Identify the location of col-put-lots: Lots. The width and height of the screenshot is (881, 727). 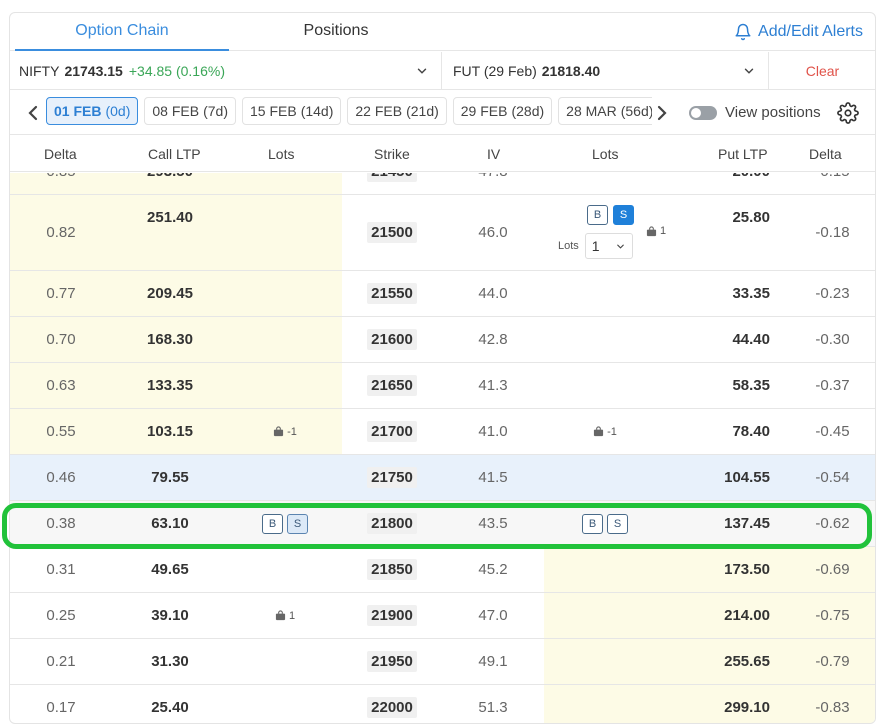
(605, 154).